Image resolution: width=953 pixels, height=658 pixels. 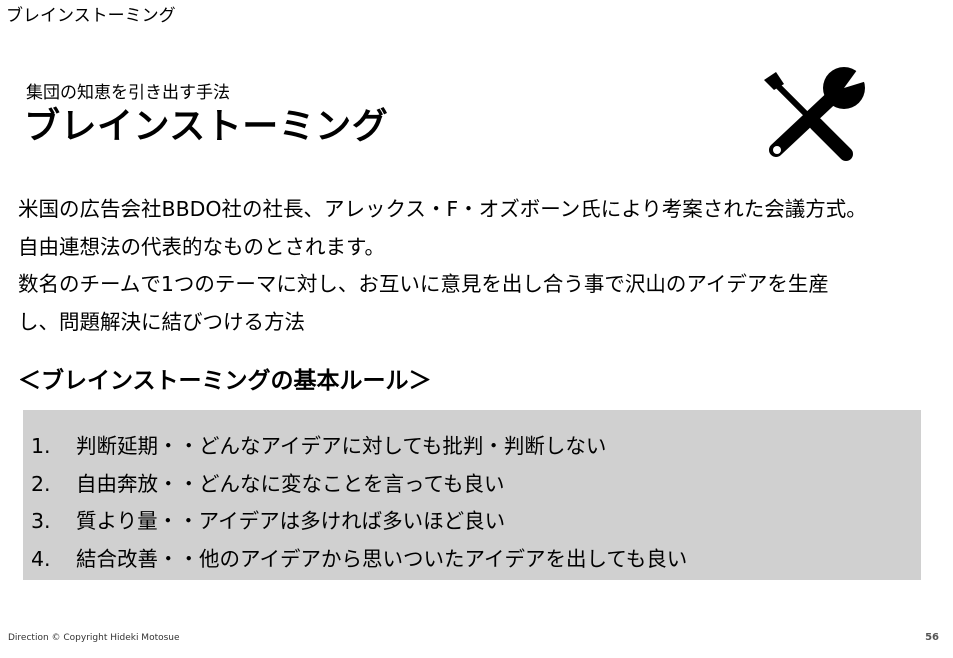 I want to click on slide-title: ブレインストーミング, so click(x=206, y=126).